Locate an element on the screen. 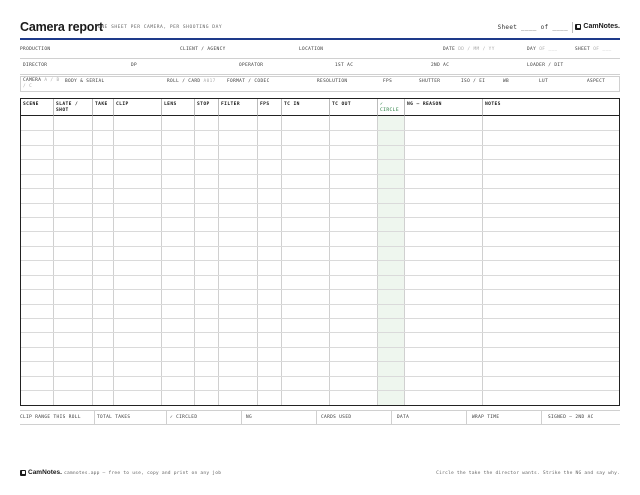 The height and width of the screenshot is (495, 640). header-lens: LENS is located at coordinates (178, 107).